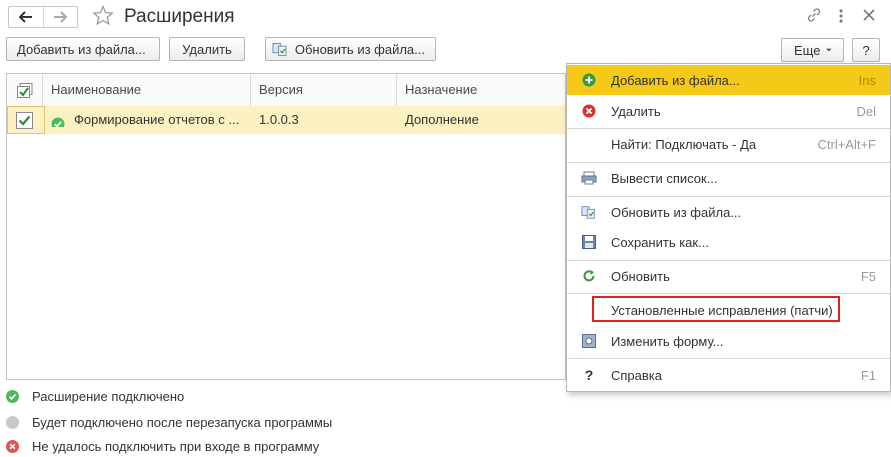 This screenshot has height=457, width=891. What do you see at coordinates (442, 119) in the screenshot?
I see `row-purpose: Дополнение` at bounding box center [442, 119].